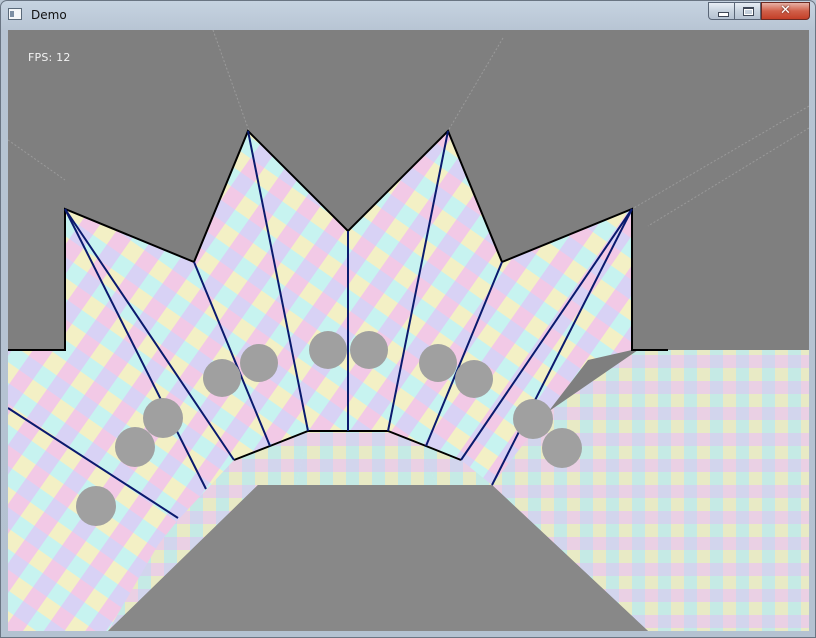 This screenshot has height=638, width=816. Describe the element at coordinates (15, 14) in the screenshot. I see `app-icon` at that location.